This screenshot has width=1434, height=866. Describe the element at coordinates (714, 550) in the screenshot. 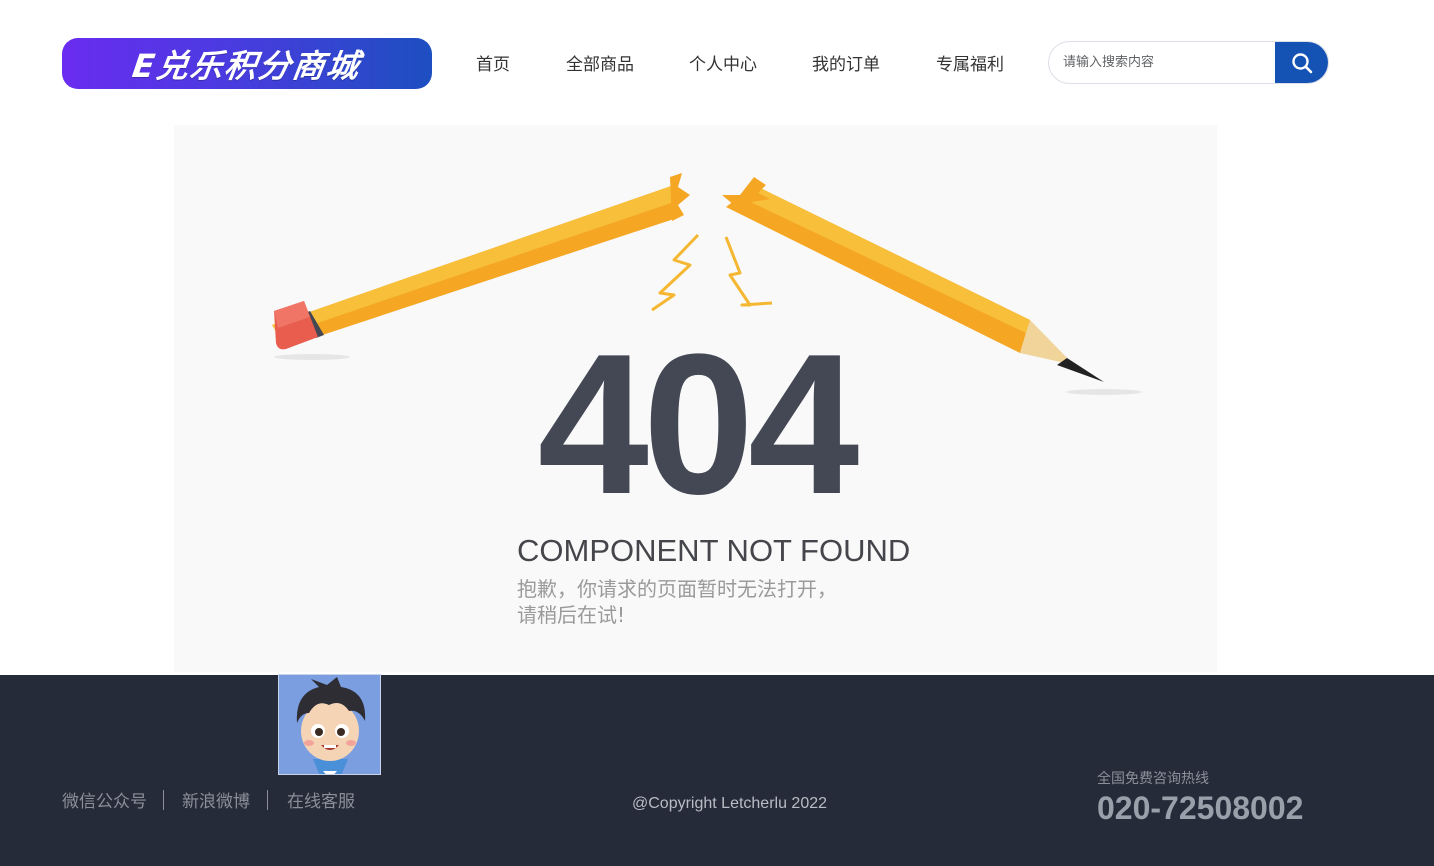

I see `error-title: COMPONENT NOT FOUND` at that location.